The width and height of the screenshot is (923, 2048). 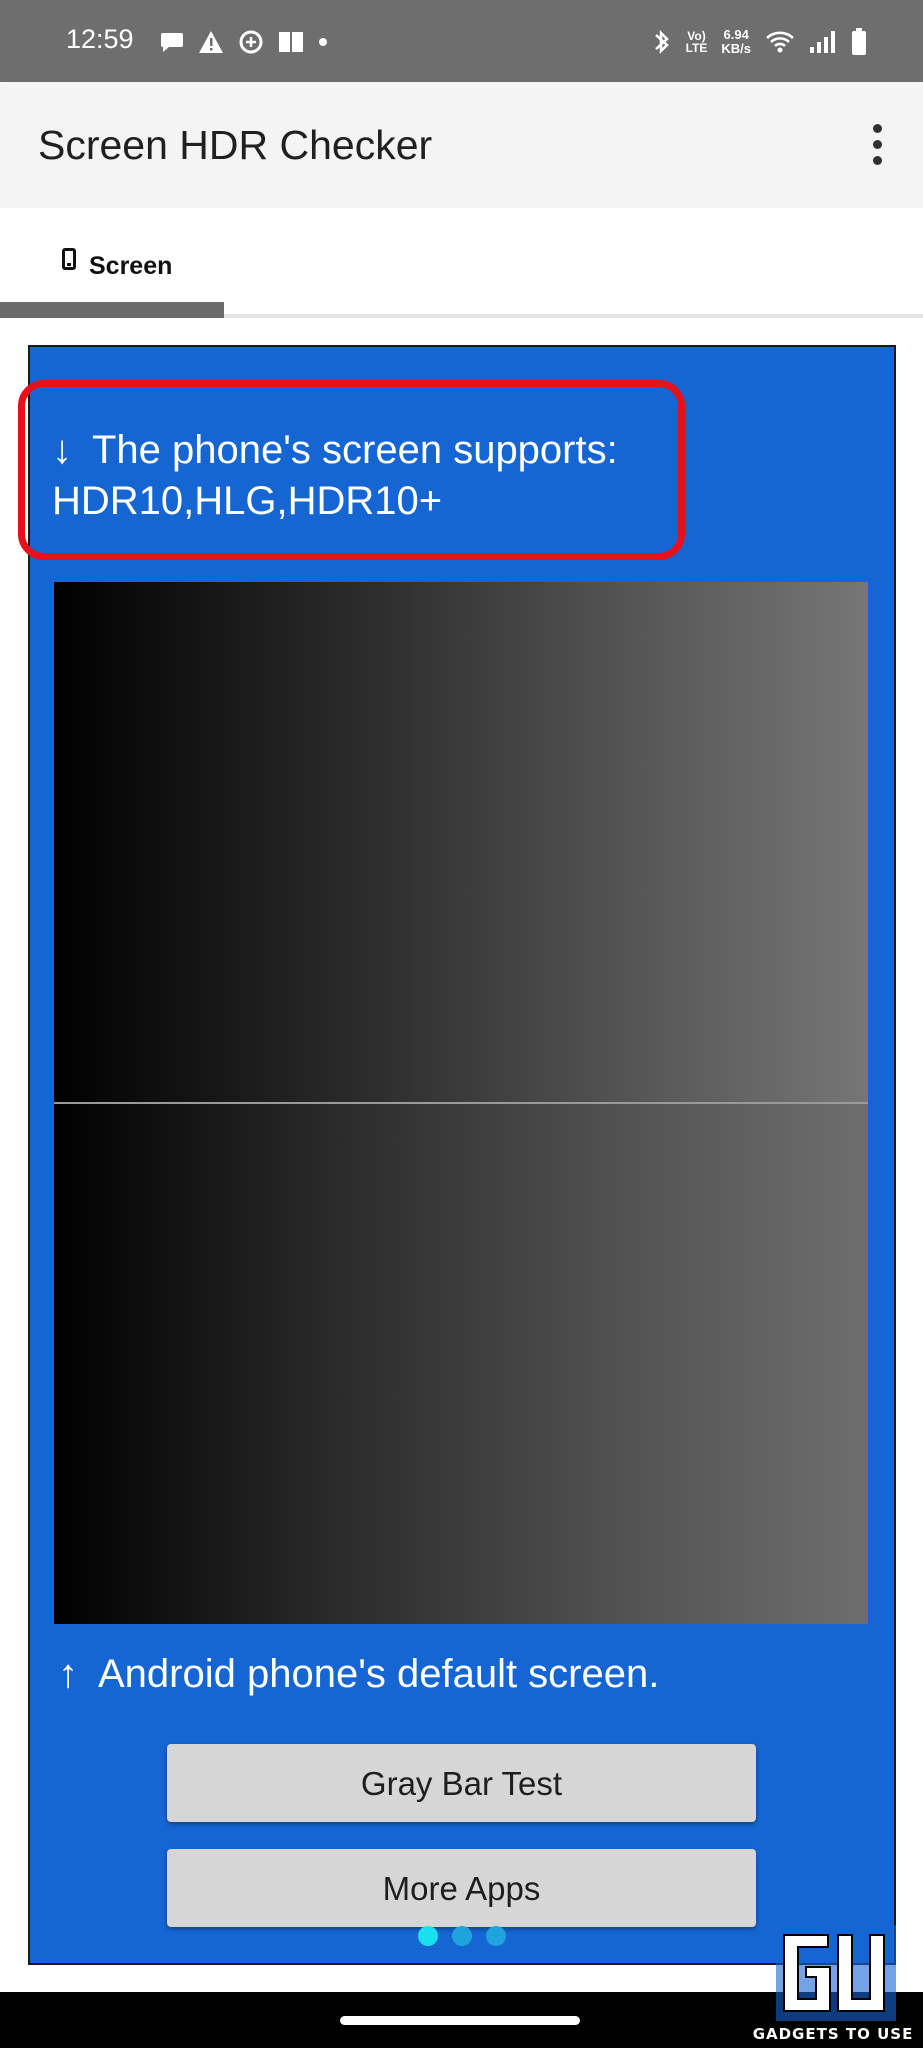 I want to click on tab-screen-label: Screen, so click(x=131, y=266).